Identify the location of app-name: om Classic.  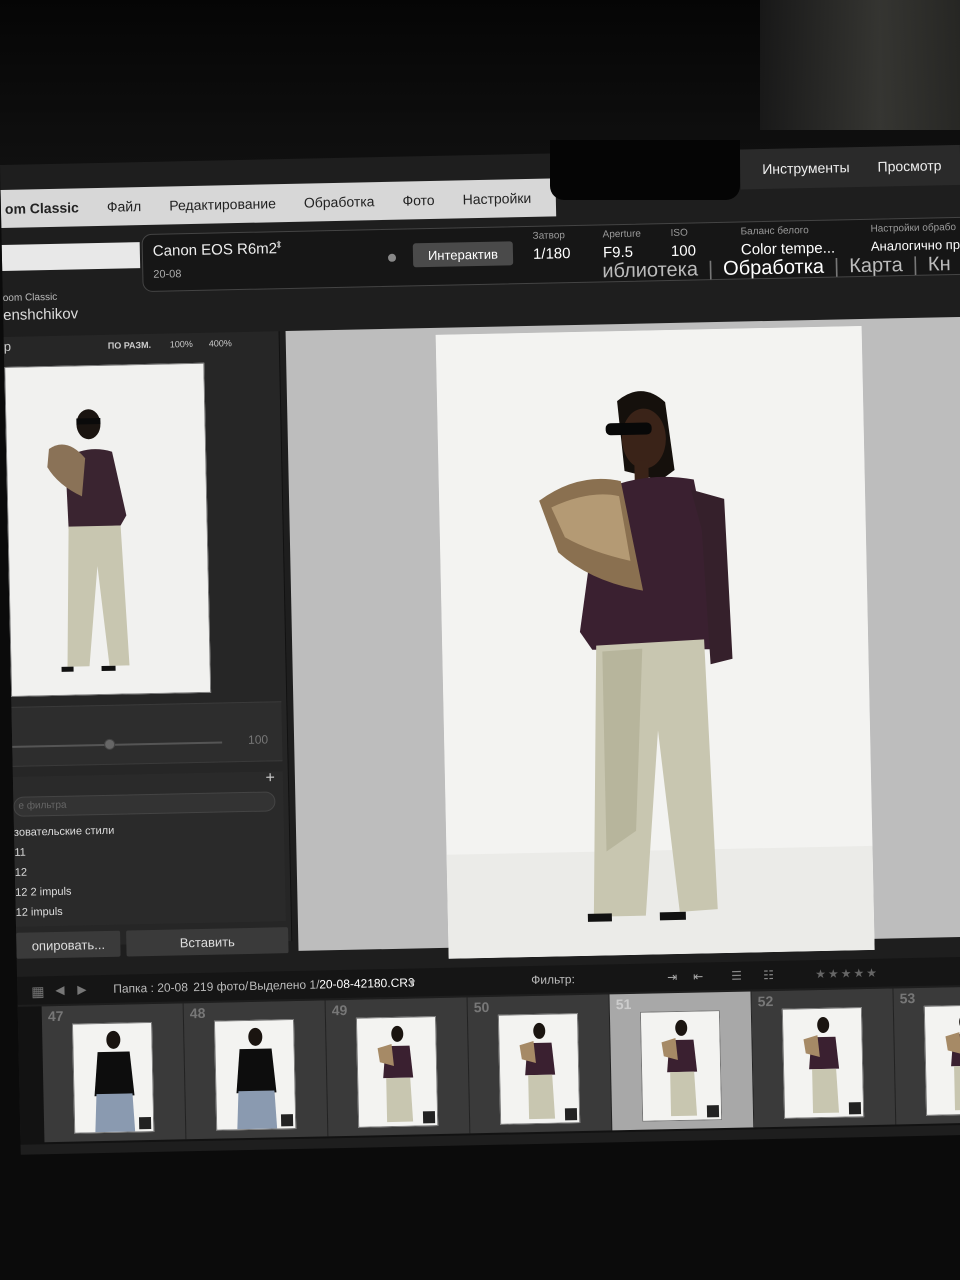
(42, 208).